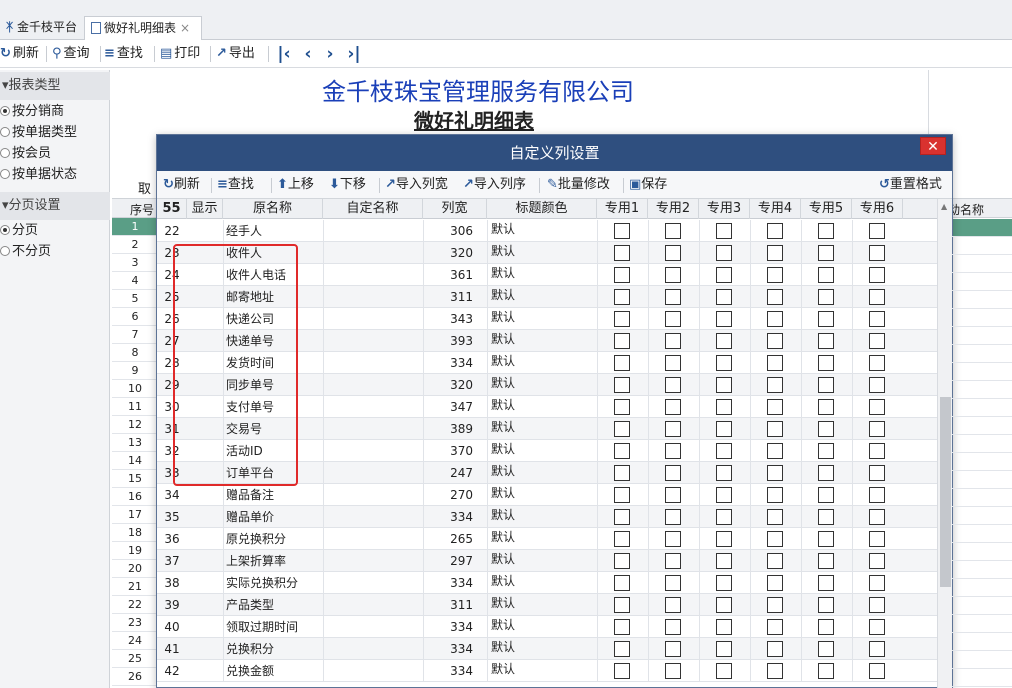  What do you see at coordinates (673, 209) in the screenshot?
I see `header-u2: 专用2` at bounding box center [673, 209].